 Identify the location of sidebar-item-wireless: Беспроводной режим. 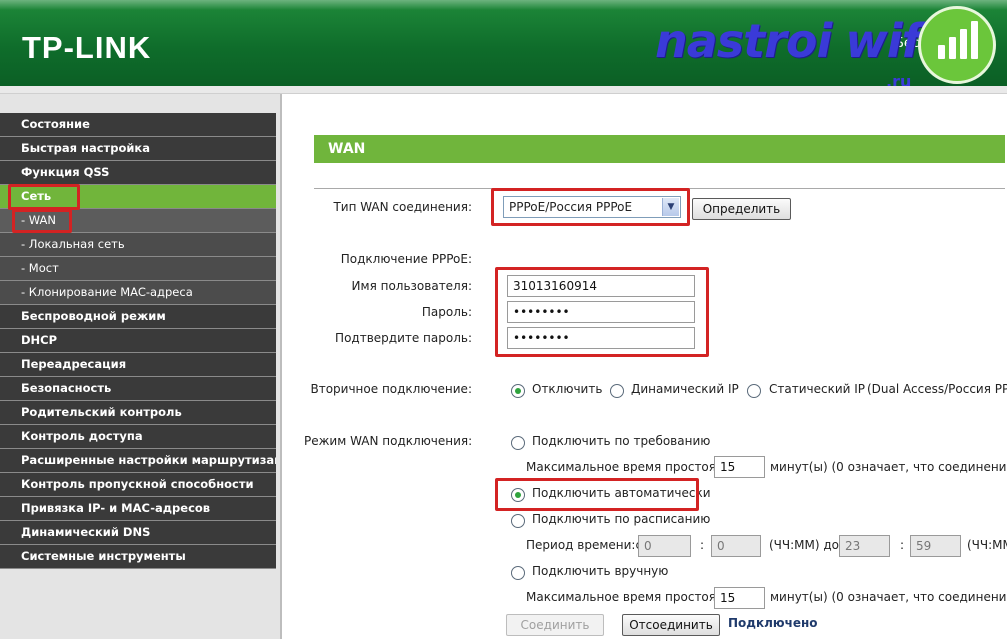
(138, 317).